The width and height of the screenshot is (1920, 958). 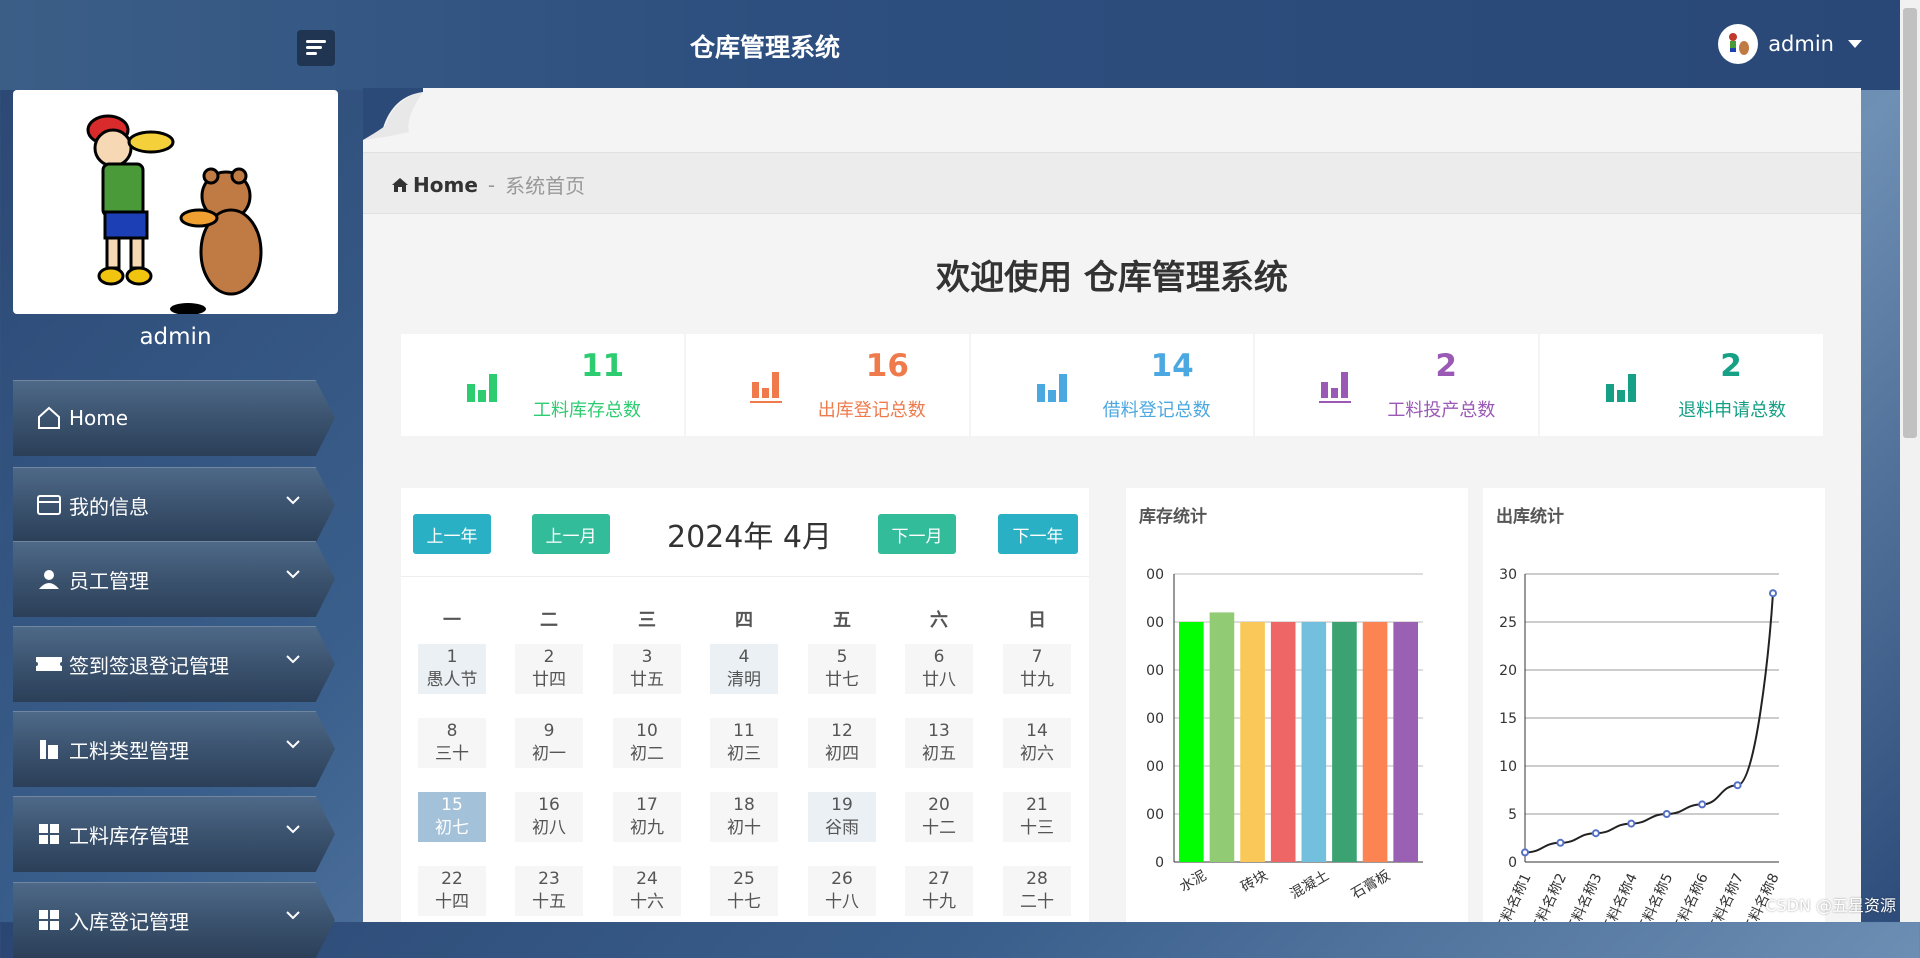 What do you see at coordinates (549, 743) in the screenshot?
I see `calendar-day: 9 初一` at bounding box center [549, 743].